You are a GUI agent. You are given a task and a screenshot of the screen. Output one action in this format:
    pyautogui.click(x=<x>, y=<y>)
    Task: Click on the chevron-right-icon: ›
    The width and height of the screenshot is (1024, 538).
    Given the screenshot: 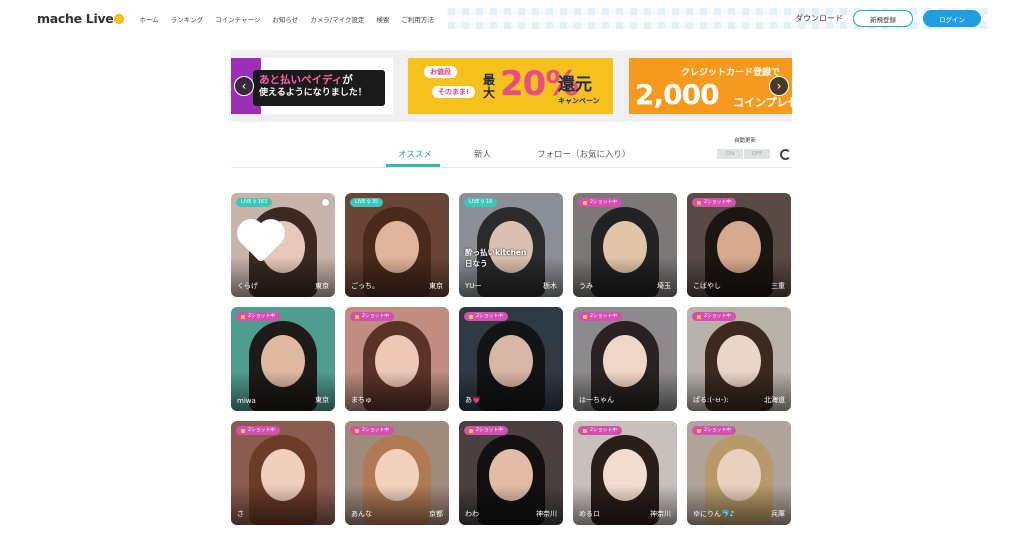 What is the action you would take?
    pyautogui.click(x=779, y=86)
    